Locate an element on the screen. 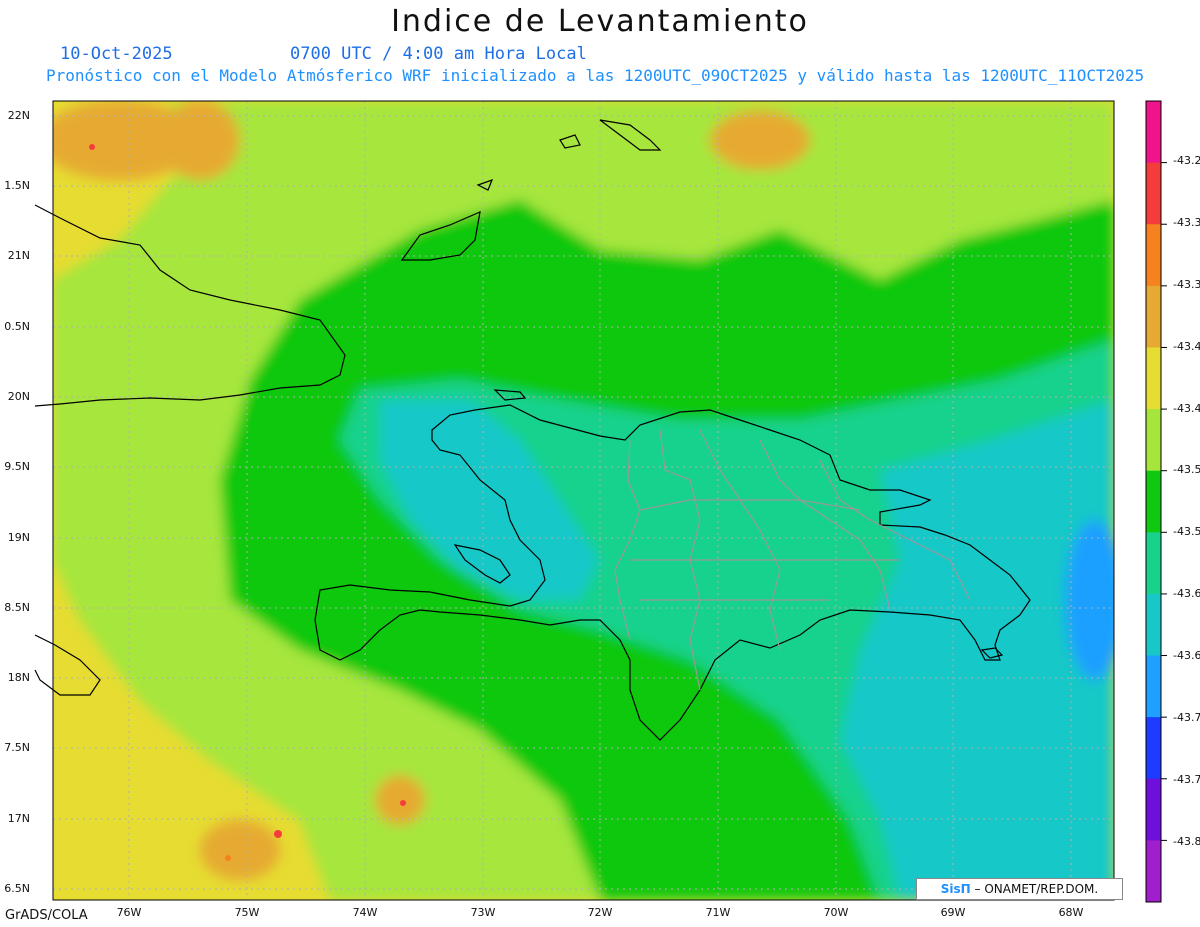 Image resolution: width=1200 pixels, height=927 pixels. colorbar-label-9: -43.6 is located at coordinates (1186, 655).